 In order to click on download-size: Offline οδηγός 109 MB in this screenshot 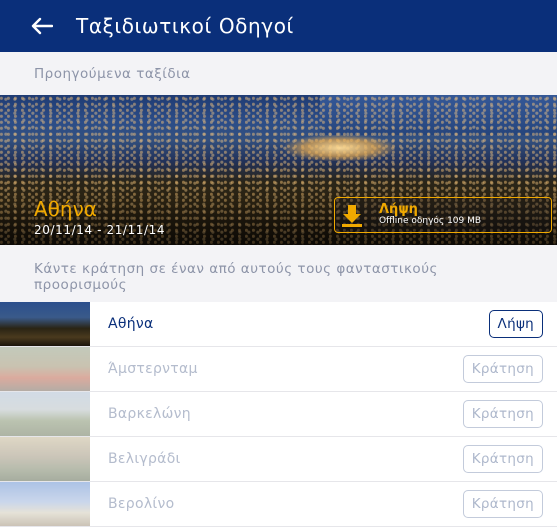, I will do `click(430, 221)`.